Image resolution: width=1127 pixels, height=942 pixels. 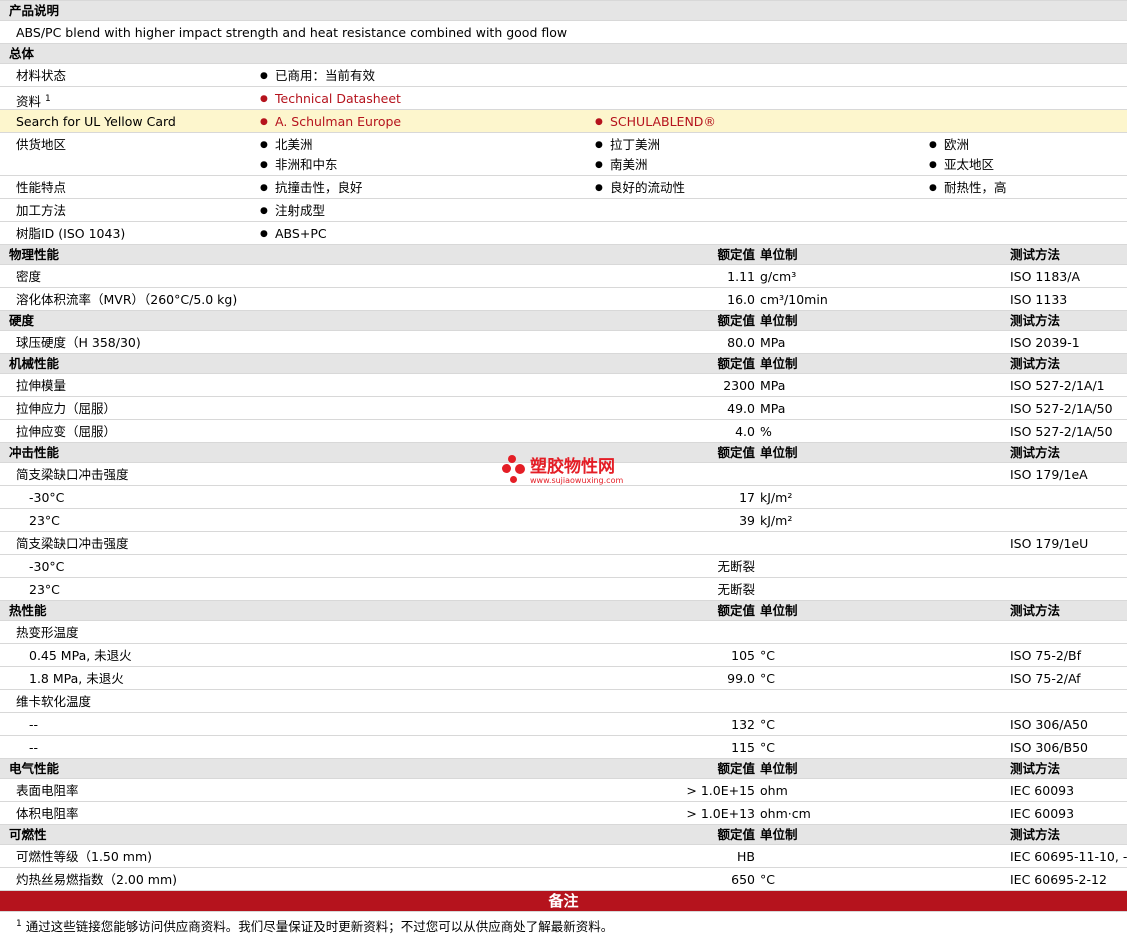 I want to click on section-title: 物理性能, so click(x=34, y=254).